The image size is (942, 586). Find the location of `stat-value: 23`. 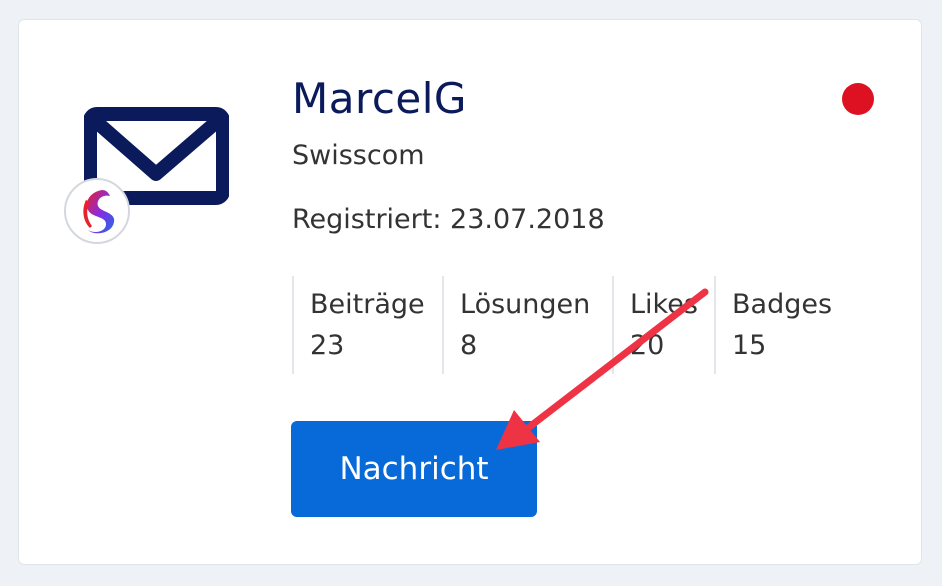

stat-value: 23 is located at coordinates (327, 345).